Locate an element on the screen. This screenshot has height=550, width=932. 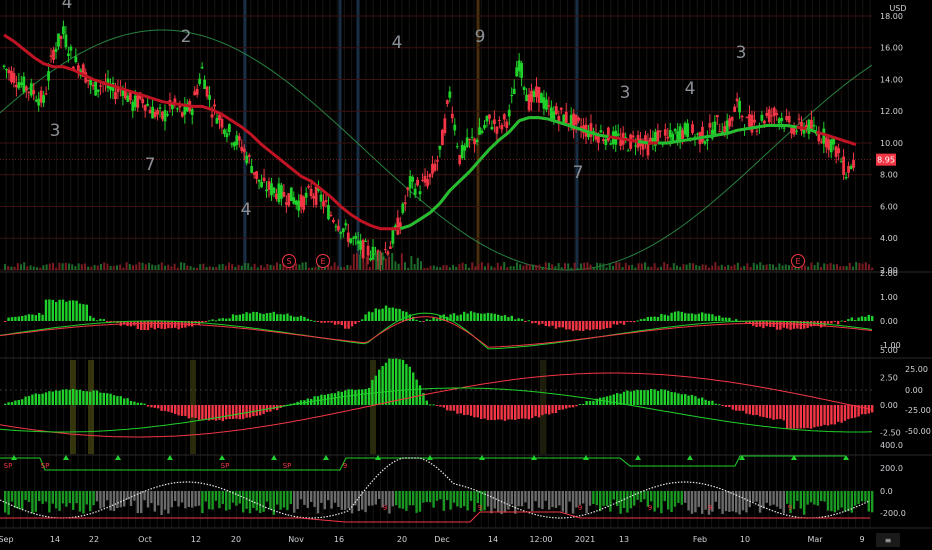
settings-icon: ≡ is located at coordinates (888, 540).